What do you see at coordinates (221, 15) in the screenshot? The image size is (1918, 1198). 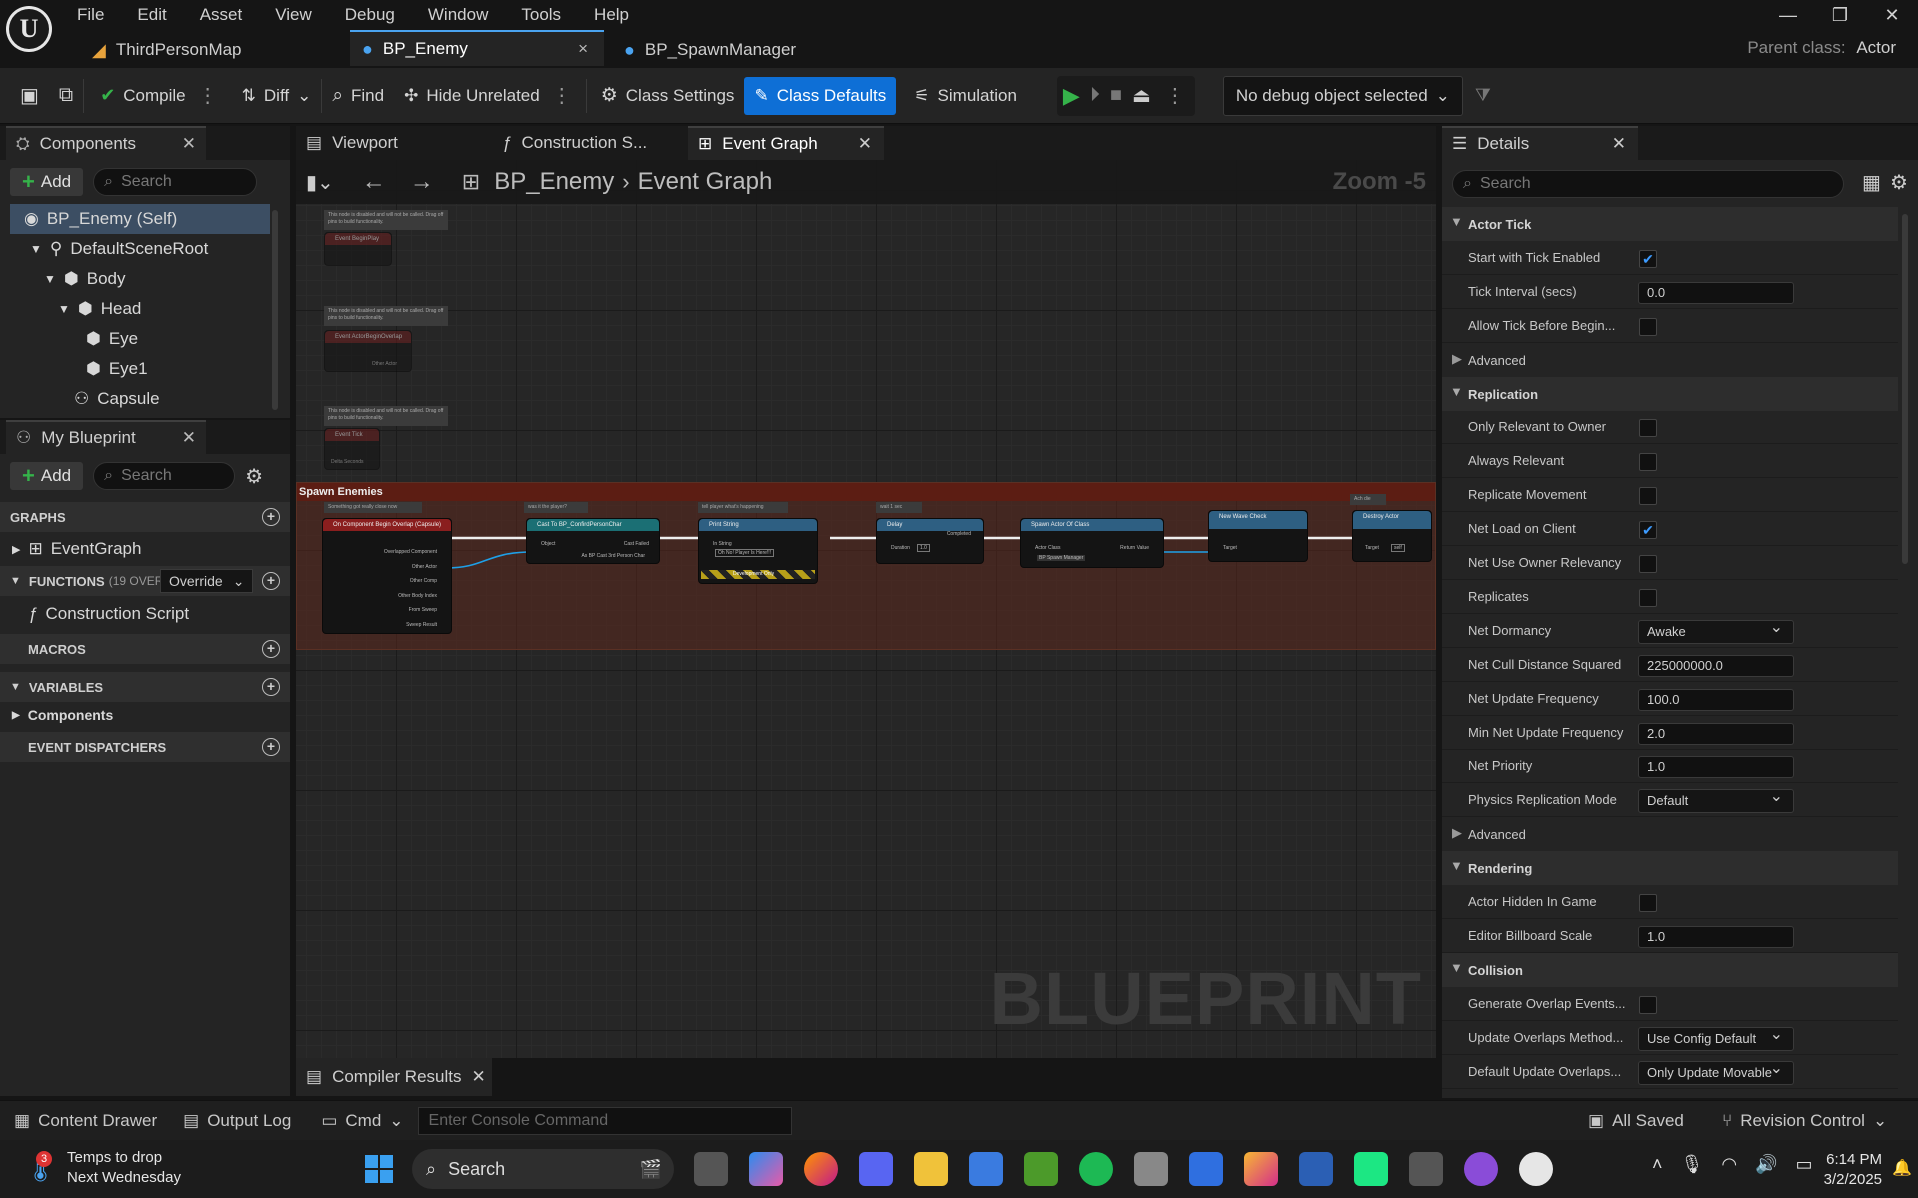 I see `menu-asset: Asset` at bounding box center [221, 15].